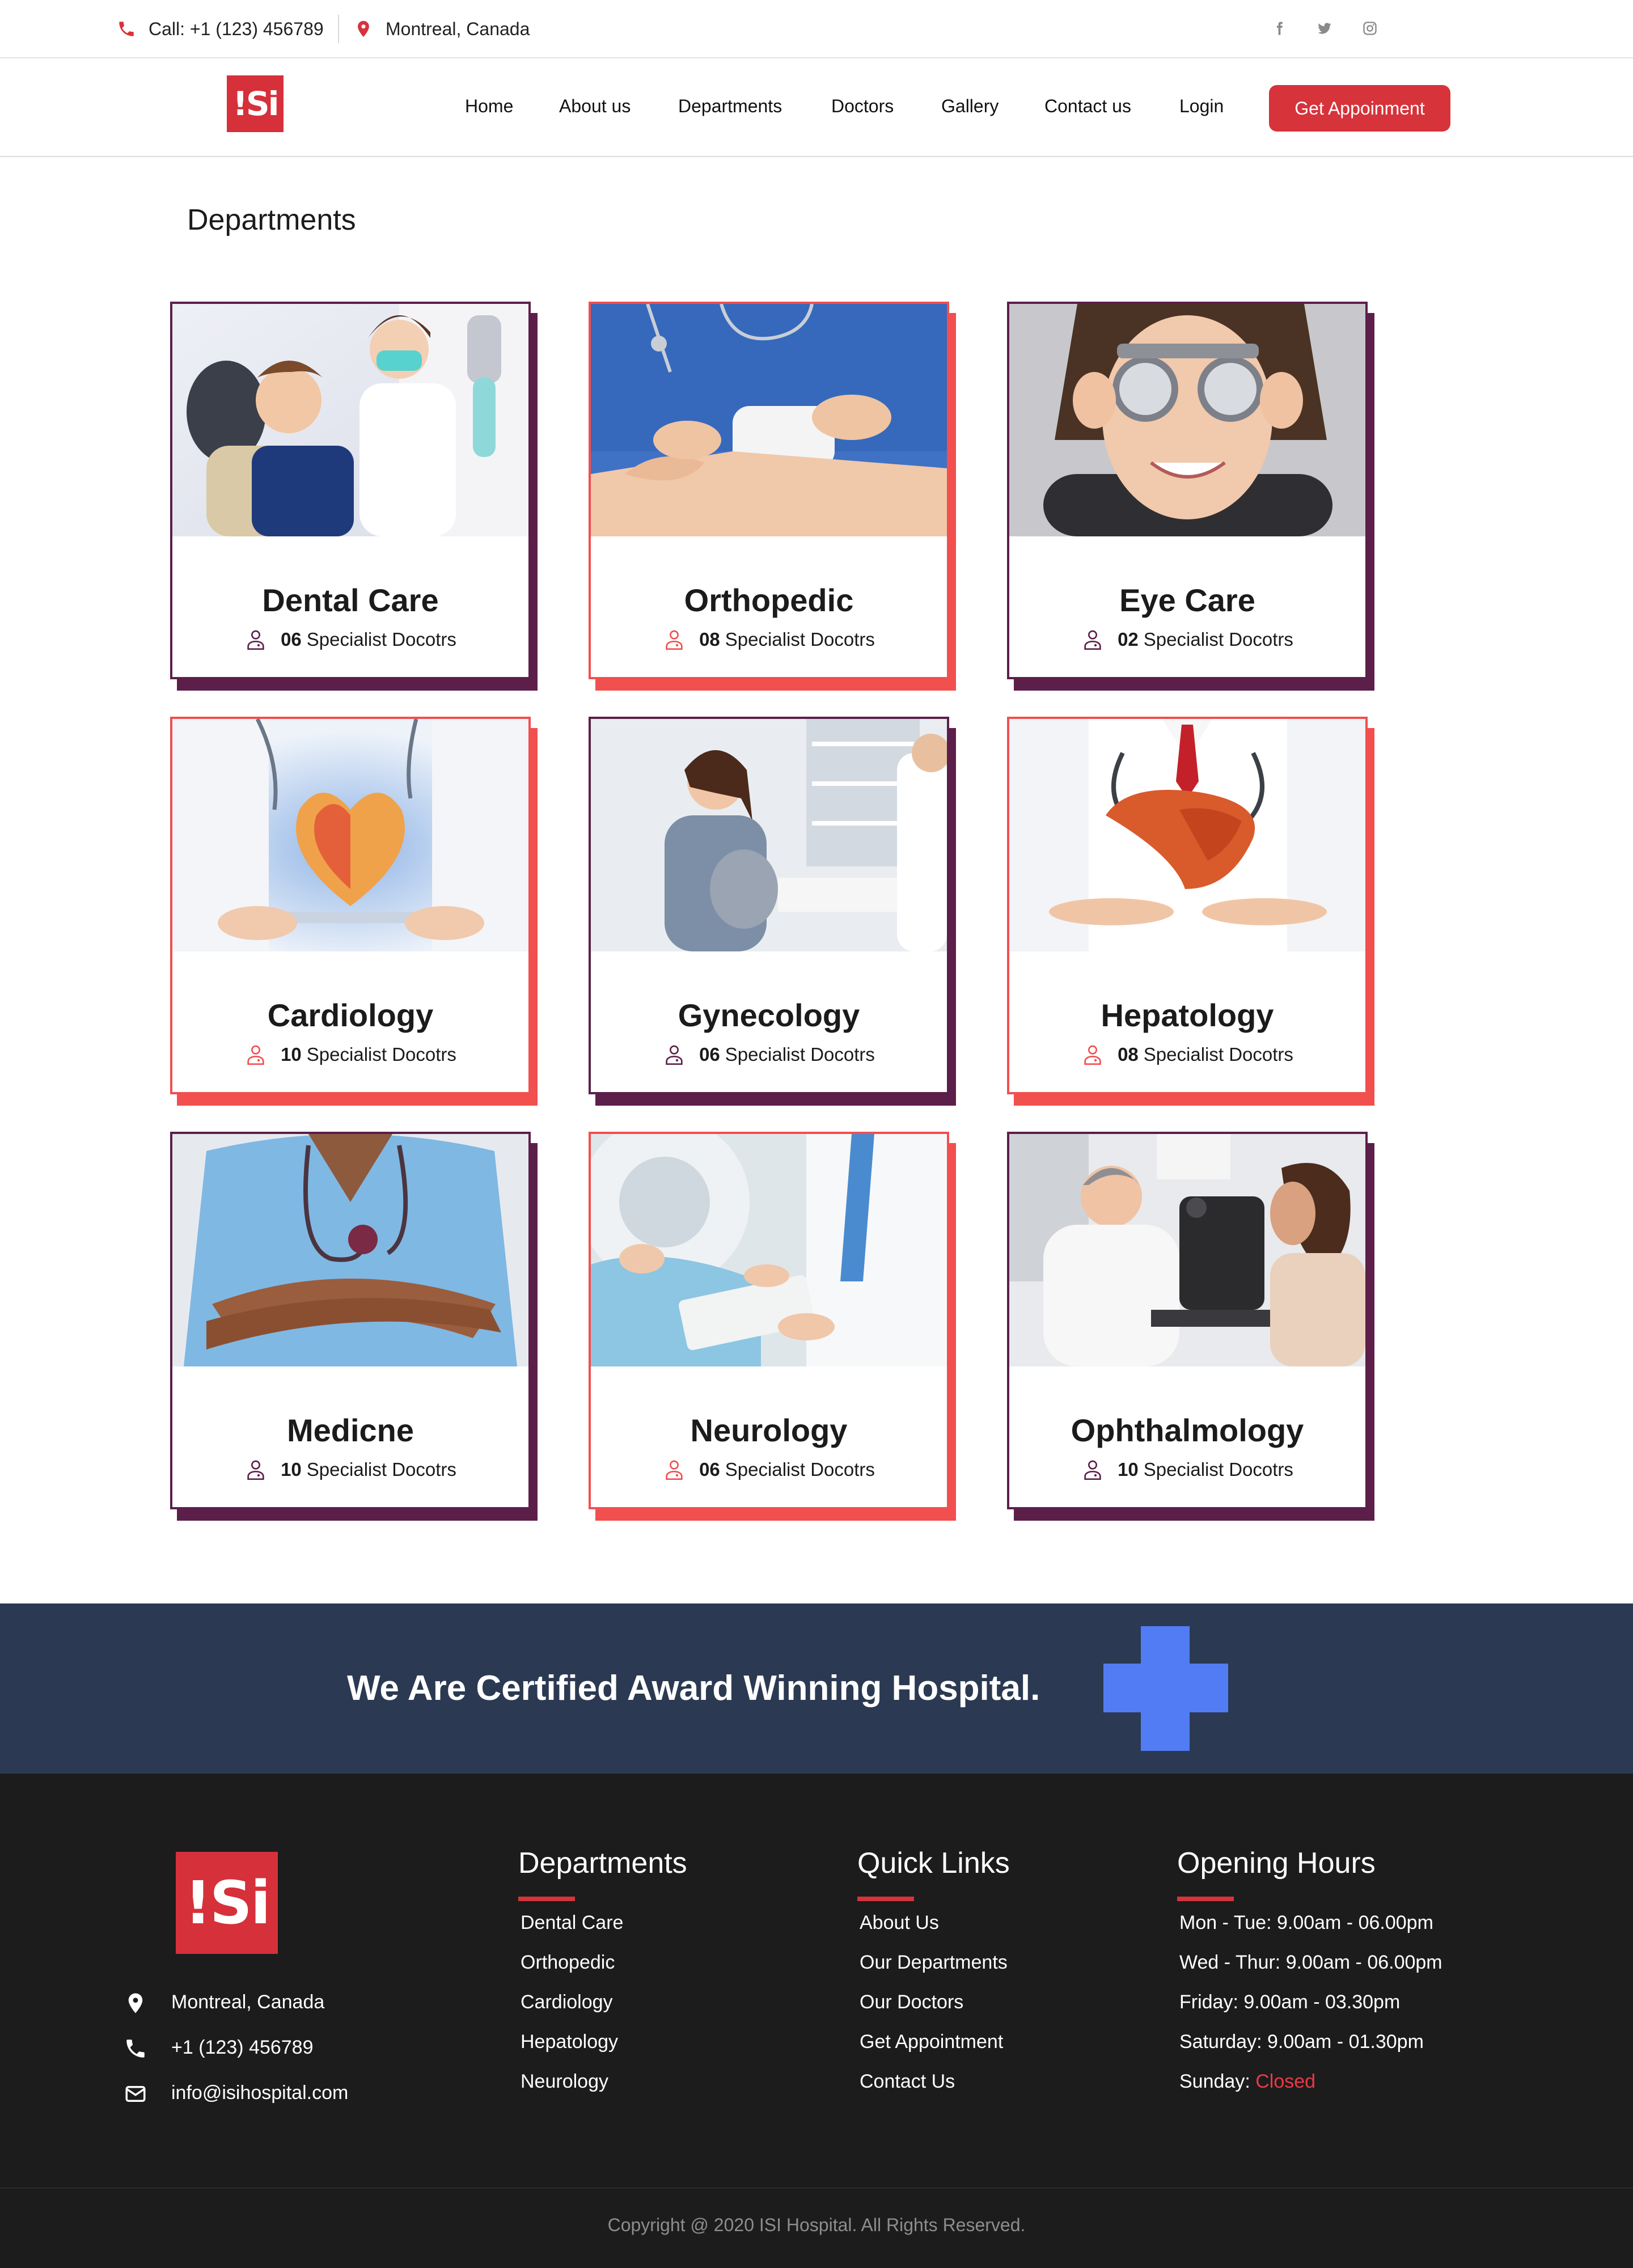 The height and width of the screenshot is (2268, 1633). I want to click on footer-link-our-doctors: Our Doctors, so click(912, 2002).